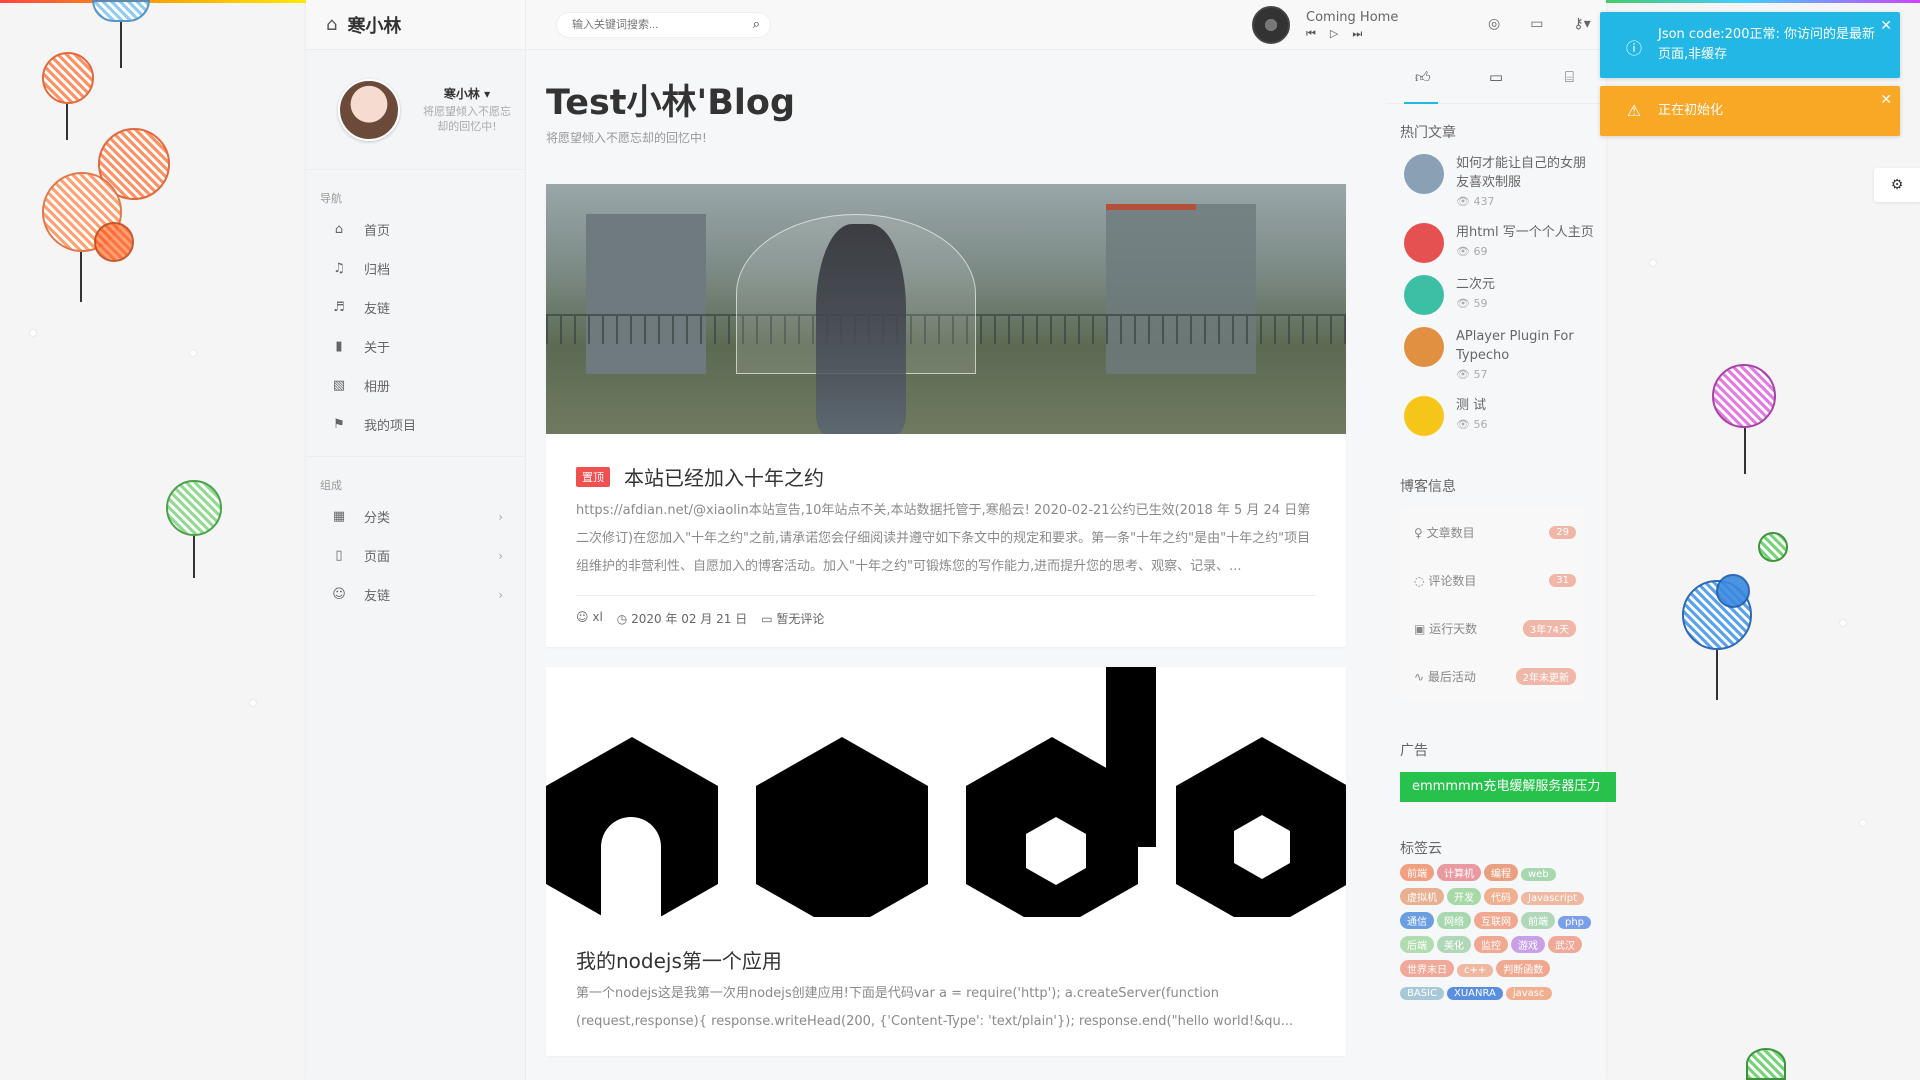 This screenshot has height=1080, width=1920. I want to click on sidebar-item-about: ▮ 关于, so click(415, 346).